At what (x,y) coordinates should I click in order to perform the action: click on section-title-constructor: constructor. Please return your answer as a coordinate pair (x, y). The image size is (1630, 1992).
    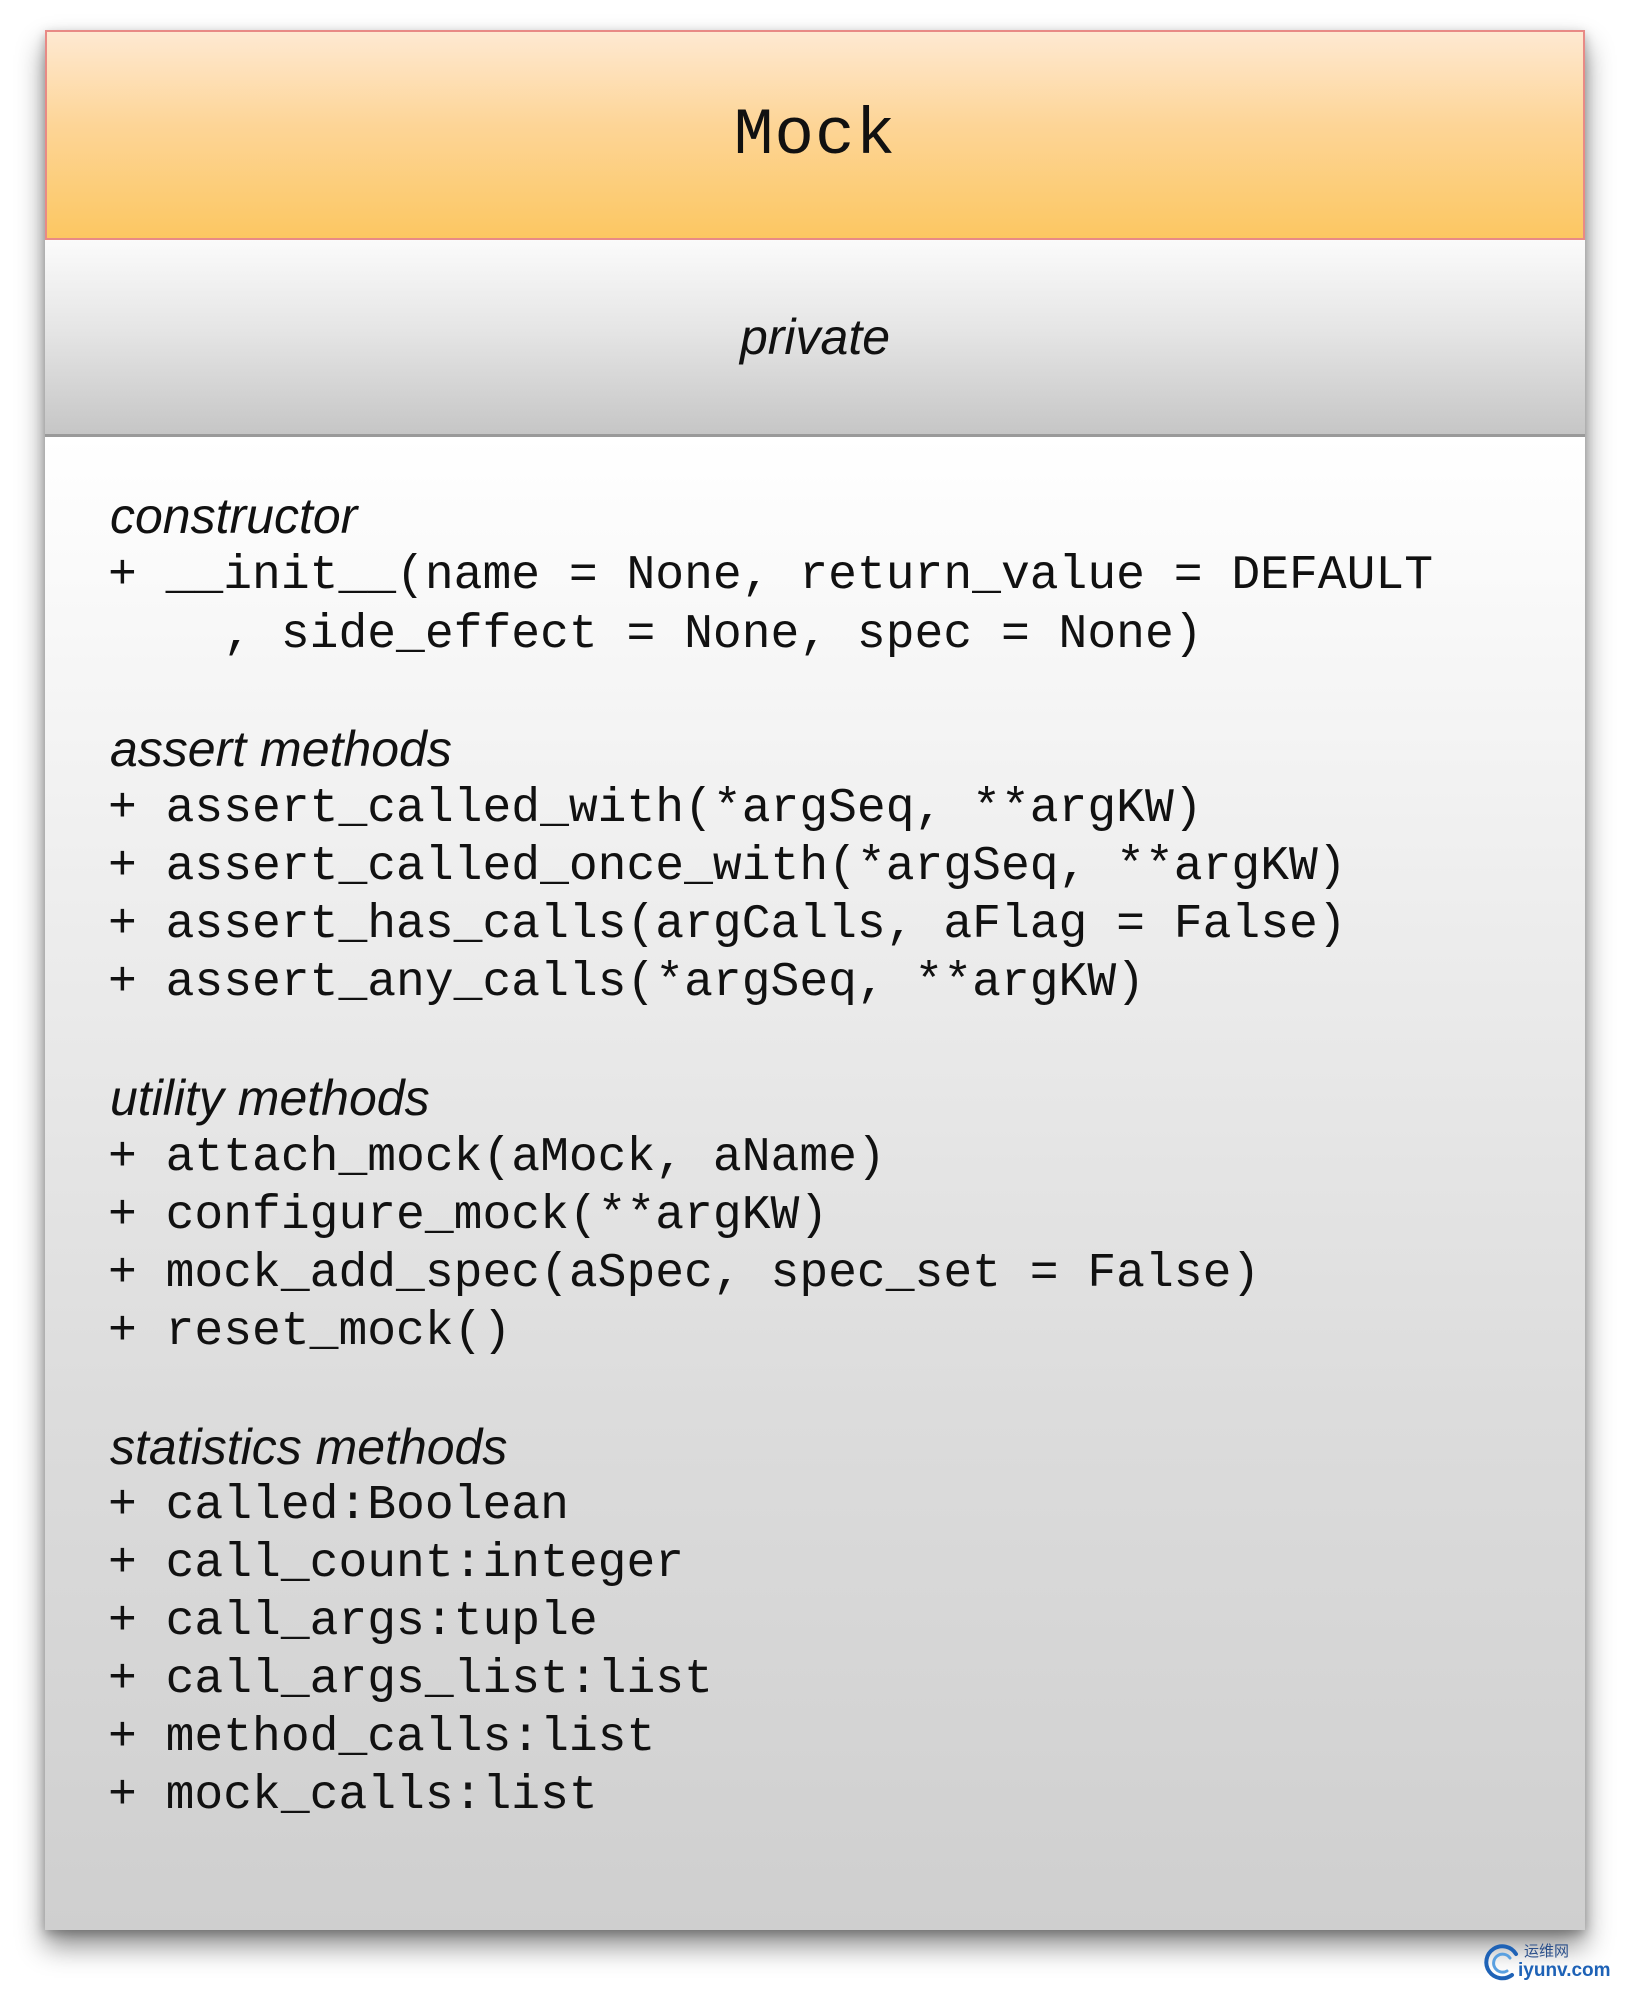
    Looking at the image, I should click on (234, 516).